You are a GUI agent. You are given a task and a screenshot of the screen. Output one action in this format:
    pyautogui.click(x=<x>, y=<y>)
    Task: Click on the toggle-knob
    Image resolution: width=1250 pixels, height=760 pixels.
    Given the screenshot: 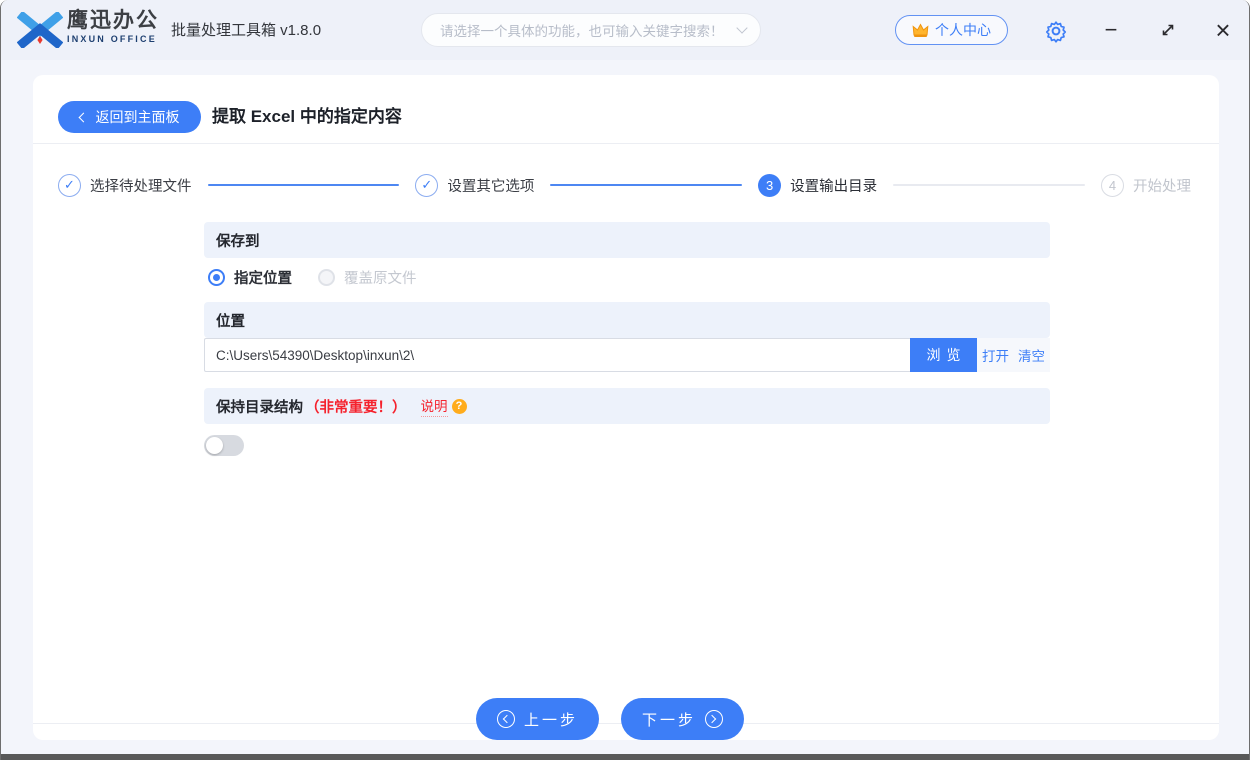 What is the action you would take?
    pyautogui.click(x=214, y=445)
    